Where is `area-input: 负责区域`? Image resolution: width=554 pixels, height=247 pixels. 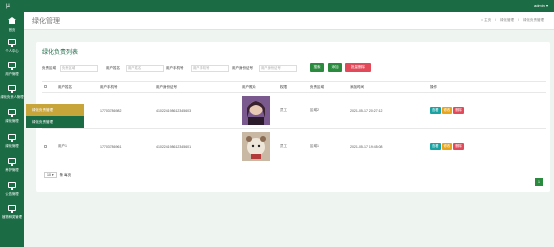 area-input: 负责区域 is located at coordinates (79, 68).